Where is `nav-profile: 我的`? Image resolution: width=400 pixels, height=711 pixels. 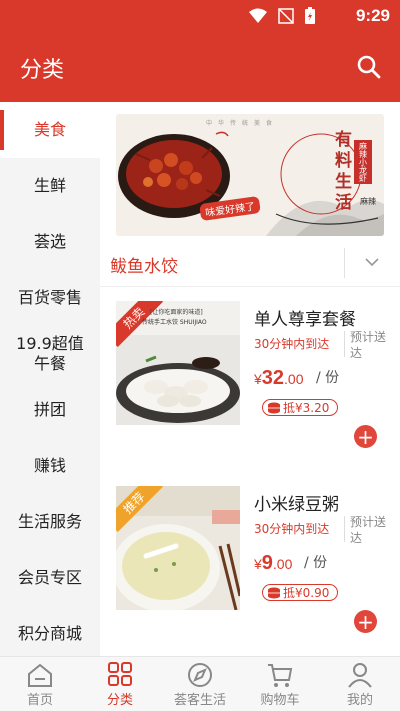
nav-profile: 我的 is located at coordinates (360, 684).